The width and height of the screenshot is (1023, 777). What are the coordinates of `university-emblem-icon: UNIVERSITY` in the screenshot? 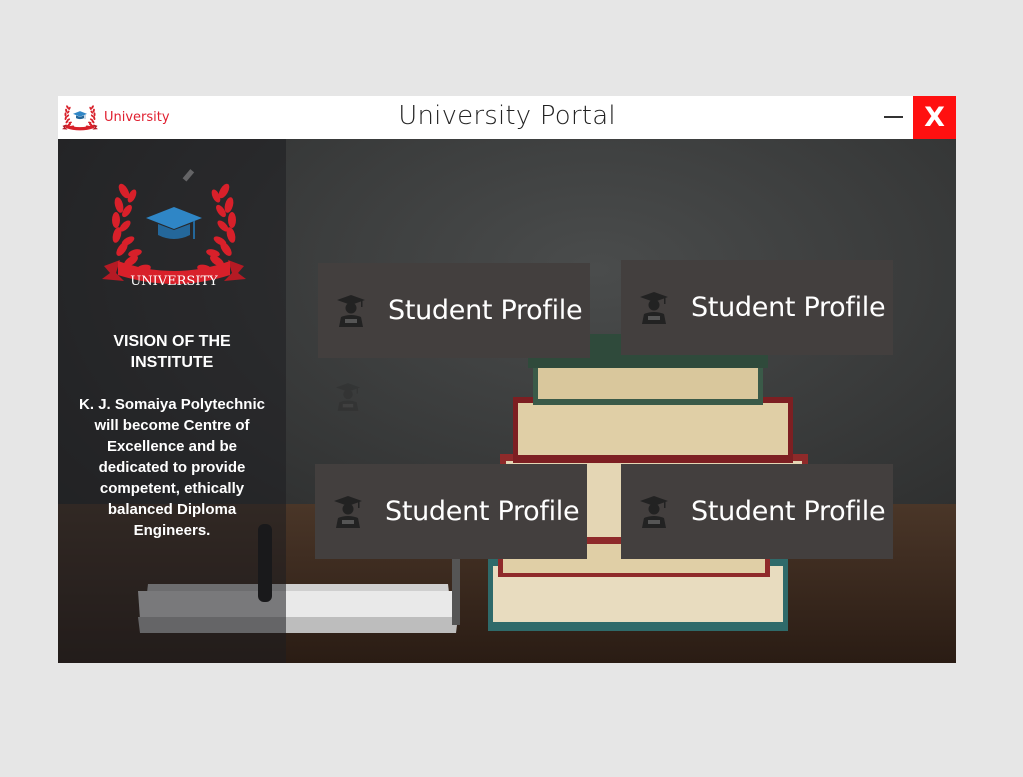 It's located at (174, 226).